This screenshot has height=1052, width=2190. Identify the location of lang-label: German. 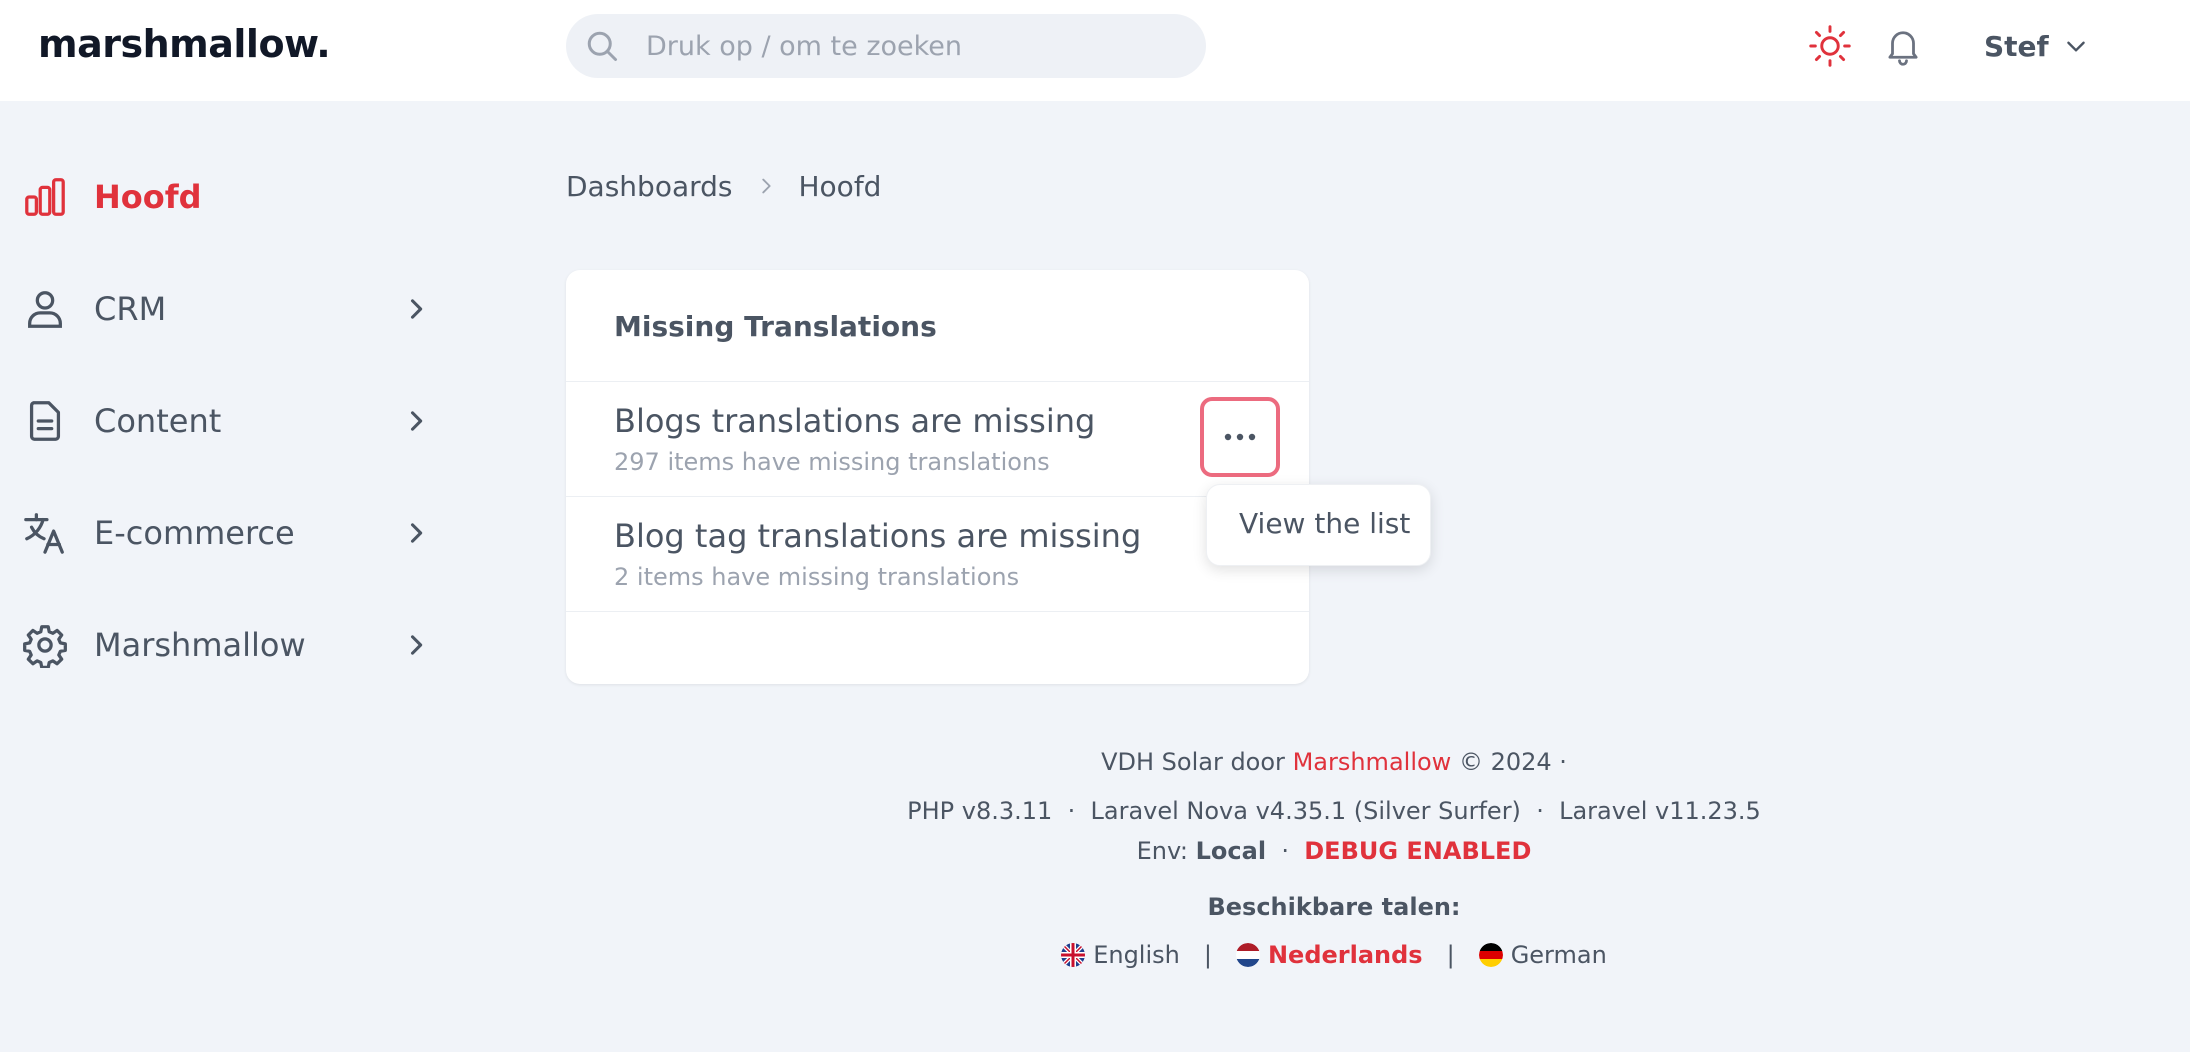
(1558, 955).